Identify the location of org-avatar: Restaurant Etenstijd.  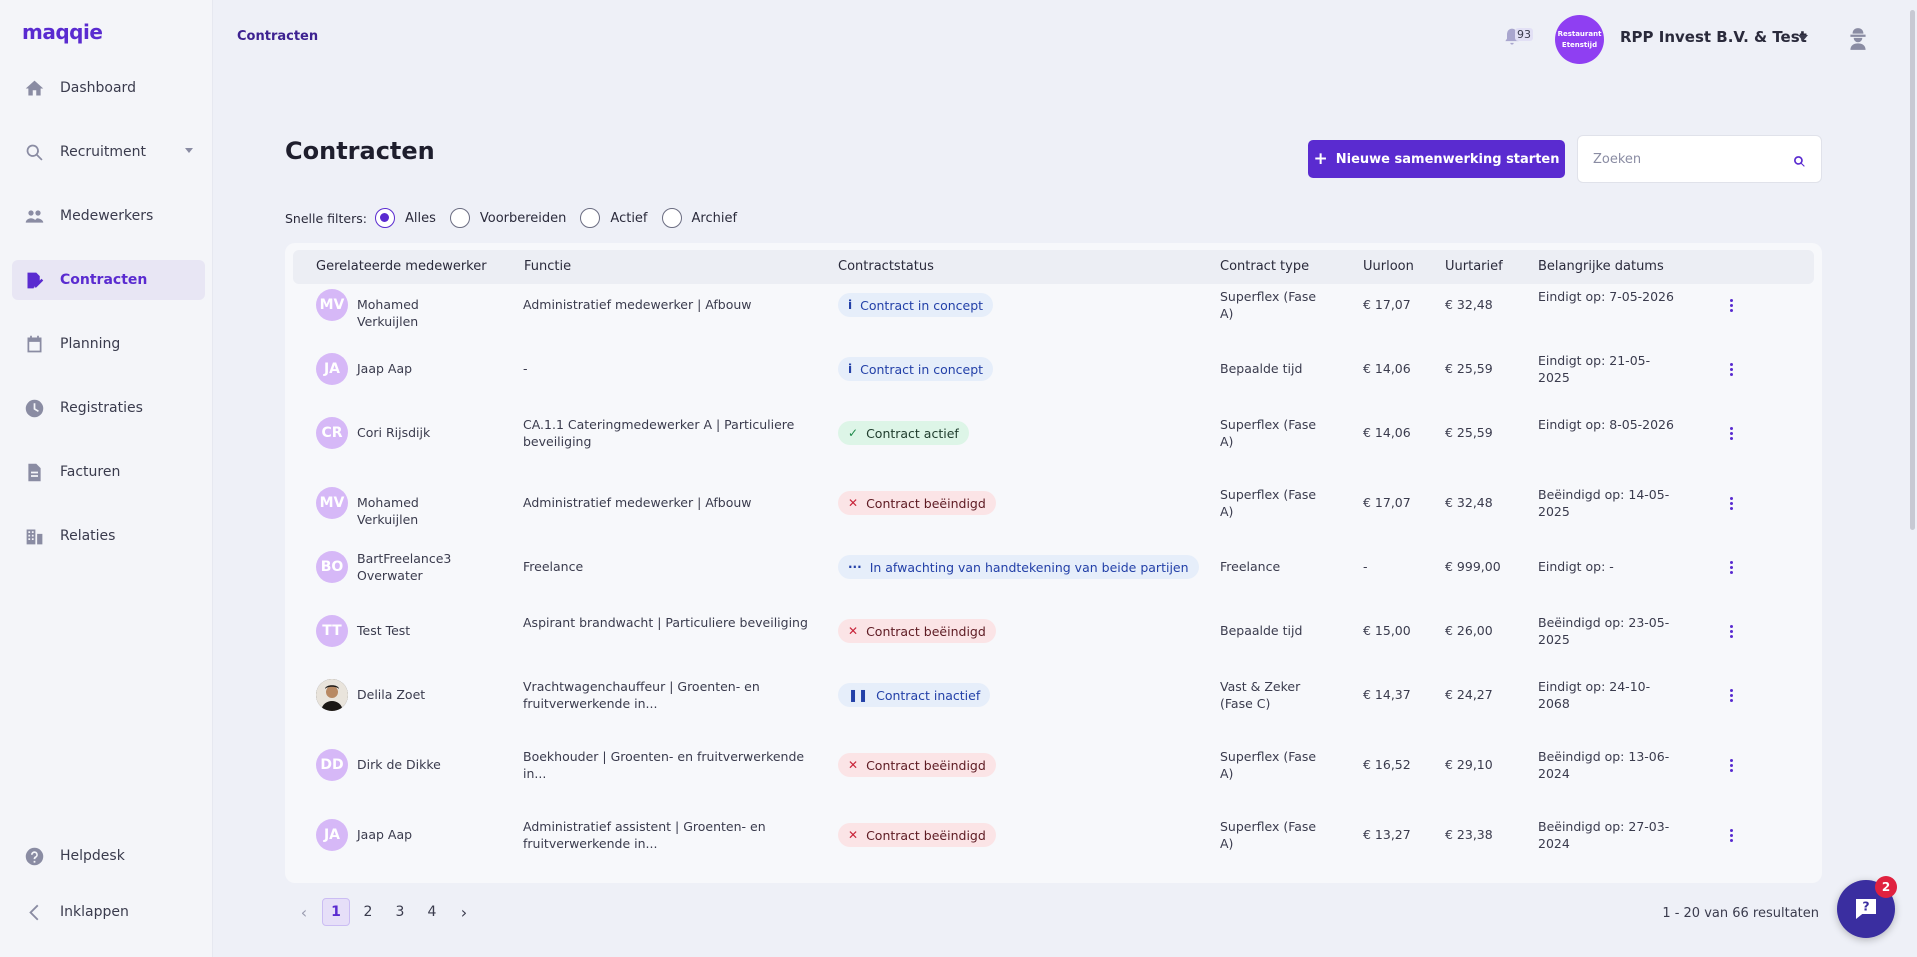
(1579, 39).